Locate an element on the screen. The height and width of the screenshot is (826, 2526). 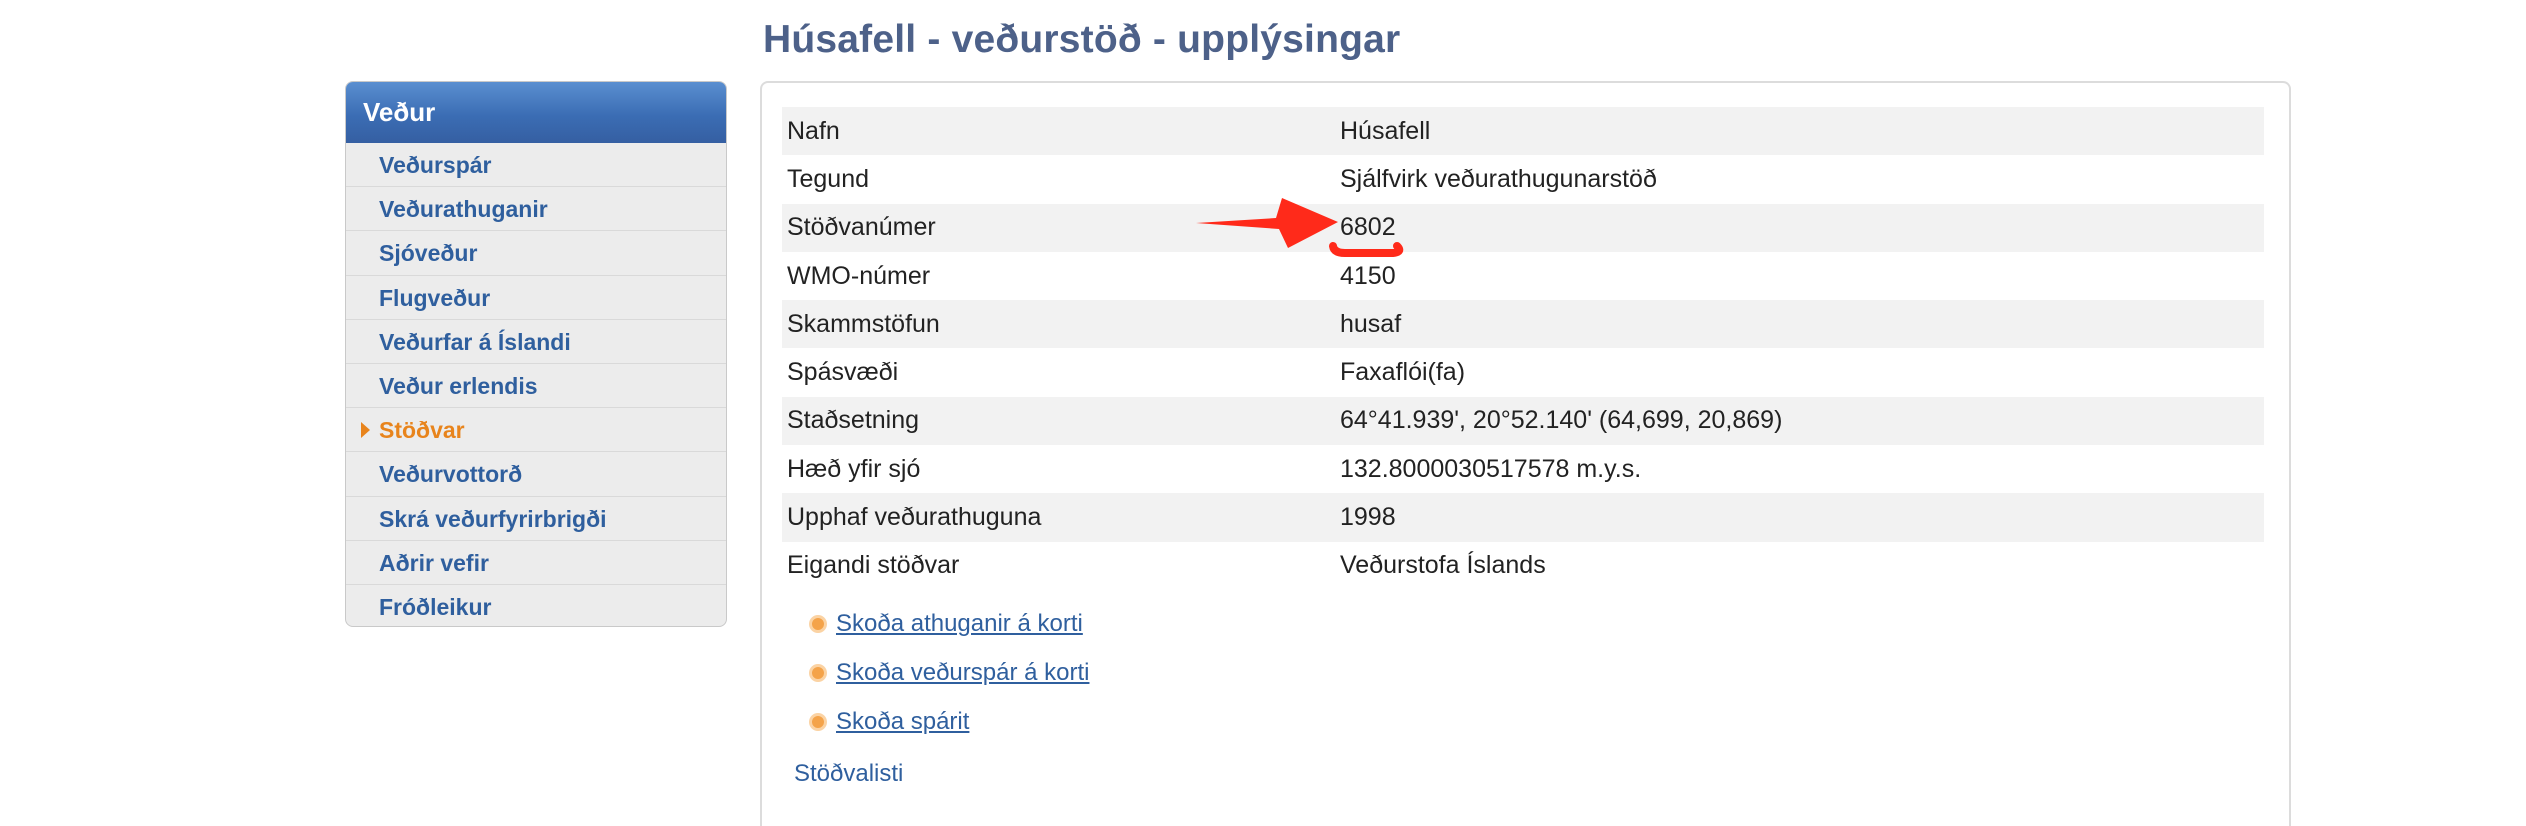
sidebar-item-label: Veður erlendis is located at coordinates (458, 385).